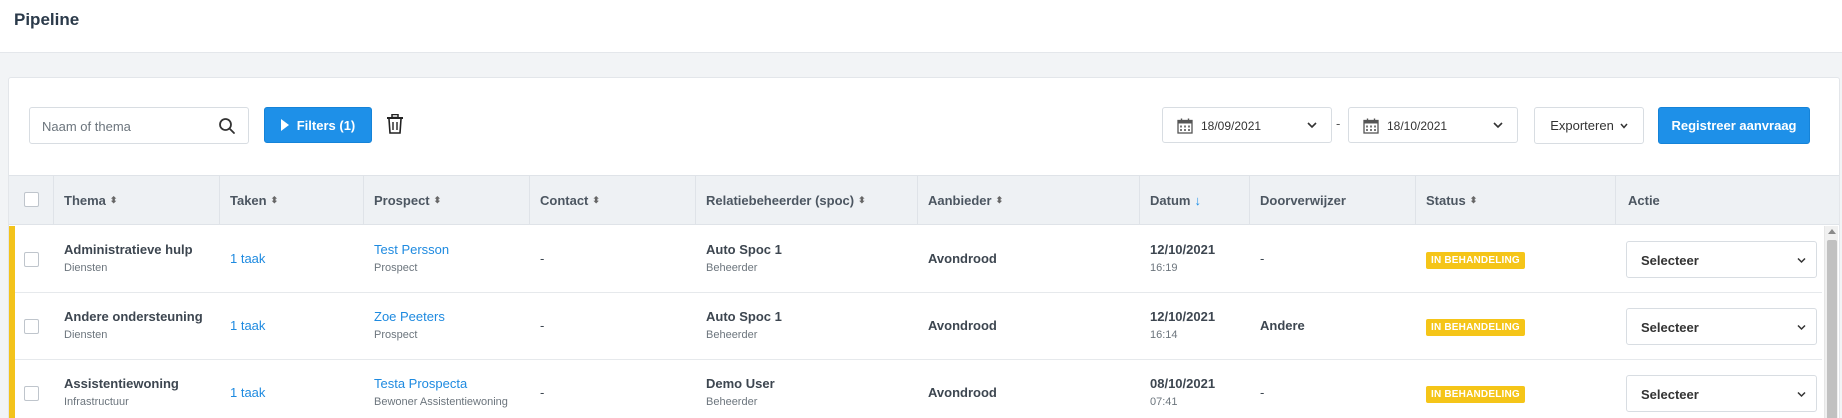 Image resolution: width=1842 pixels, height=418 pixels. What do you see at coordinates (133, 316) in the screenshot?
I see `thema-name: Andere ondersteuning` at bounding box center [133, 316].